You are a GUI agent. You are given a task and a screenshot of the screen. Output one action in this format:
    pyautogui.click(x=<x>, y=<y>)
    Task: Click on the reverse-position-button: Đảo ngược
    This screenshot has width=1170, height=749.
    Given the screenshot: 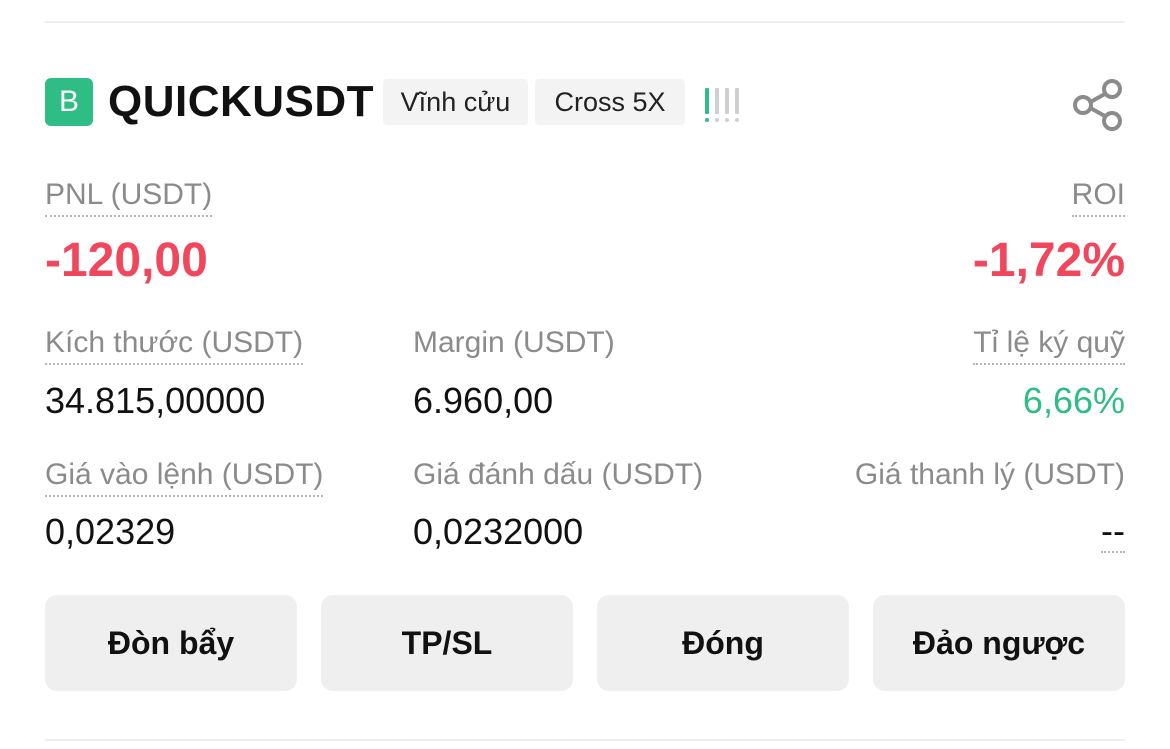 What is the action you would take?
    pyautogui.click(x=999, y=643)
    